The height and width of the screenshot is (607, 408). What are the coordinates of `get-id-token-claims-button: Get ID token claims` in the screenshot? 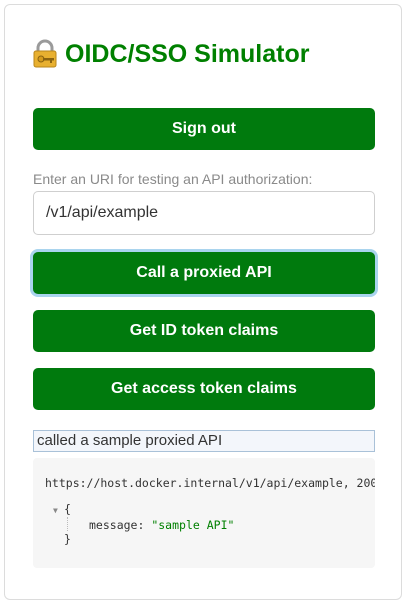 It's located at (204, 331).